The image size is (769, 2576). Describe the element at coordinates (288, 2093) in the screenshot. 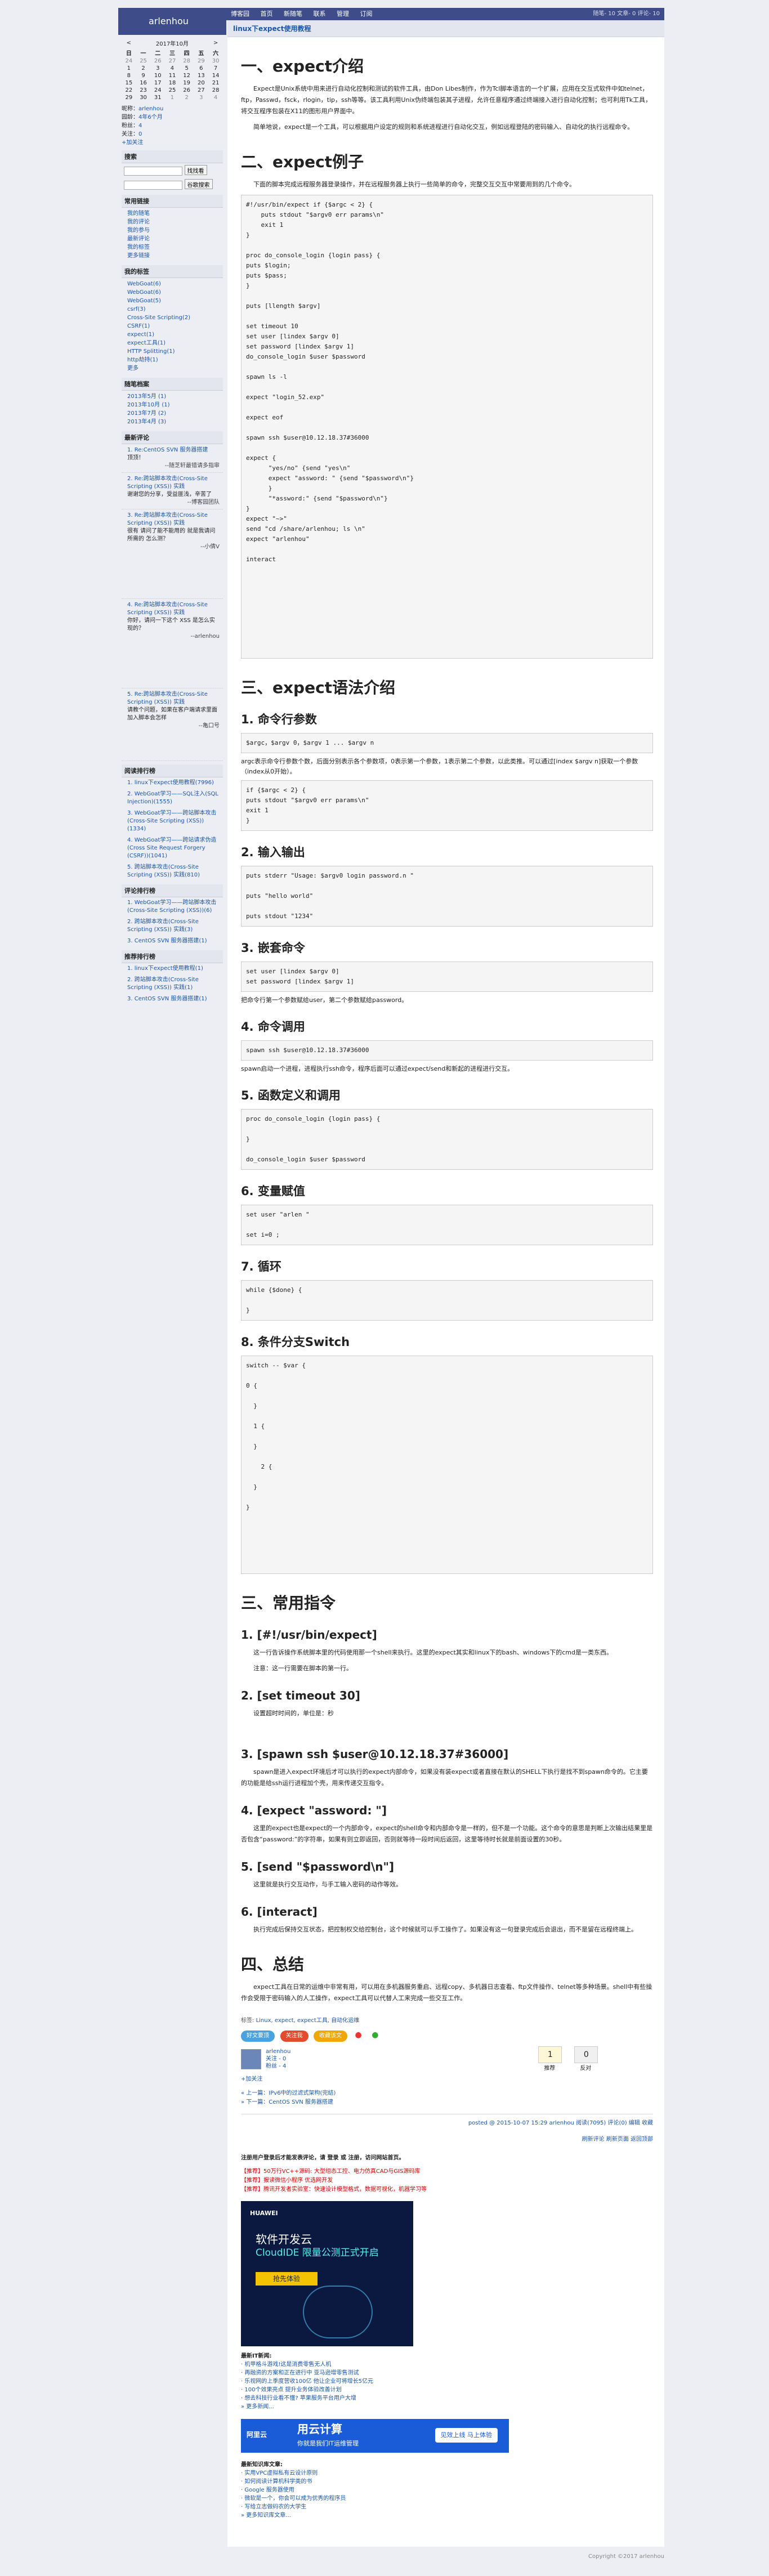

I see `prev-post-link: « 上一篇：IPv6中的过滤式架构(完结)` at that location.